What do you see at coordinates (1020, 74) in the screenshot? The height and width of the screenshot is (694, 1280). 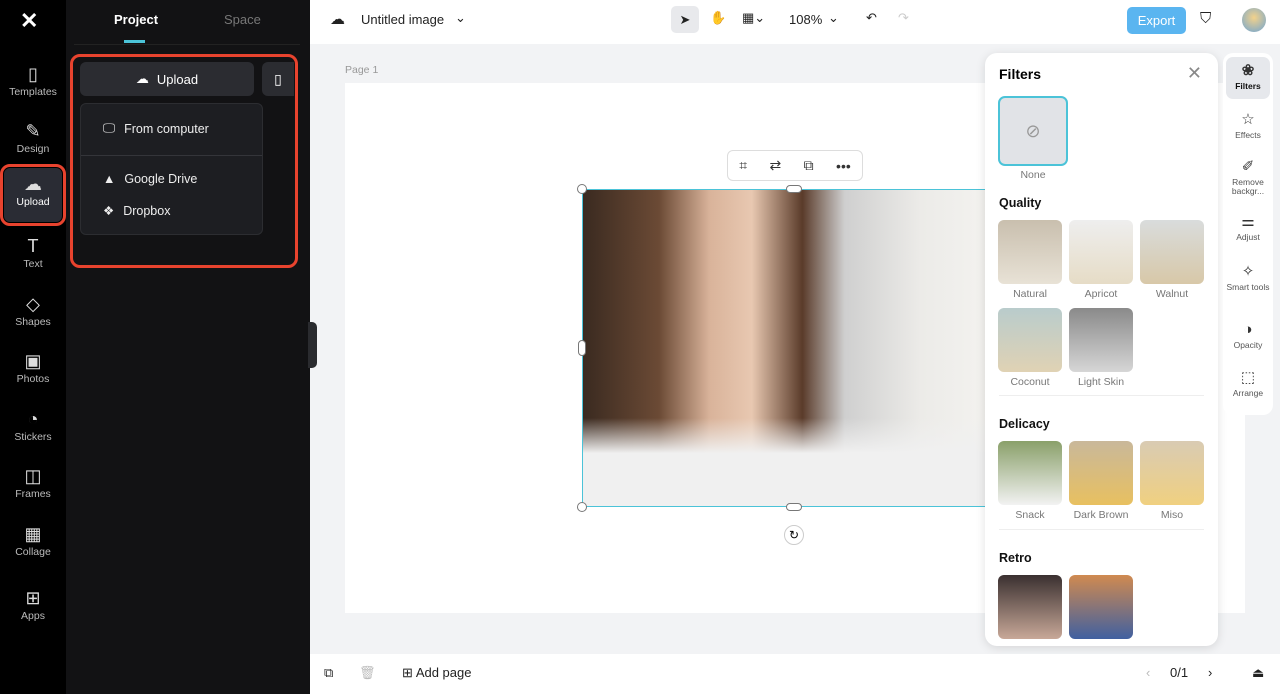 I see `panel-title: Filters` at bounding box center [1020, 74].